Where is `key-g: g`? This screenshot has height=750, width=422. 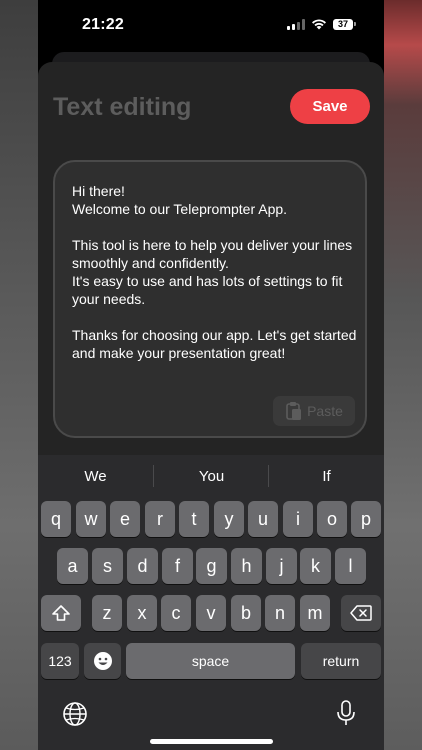 key-g: g is located at coordinates (211, 566).